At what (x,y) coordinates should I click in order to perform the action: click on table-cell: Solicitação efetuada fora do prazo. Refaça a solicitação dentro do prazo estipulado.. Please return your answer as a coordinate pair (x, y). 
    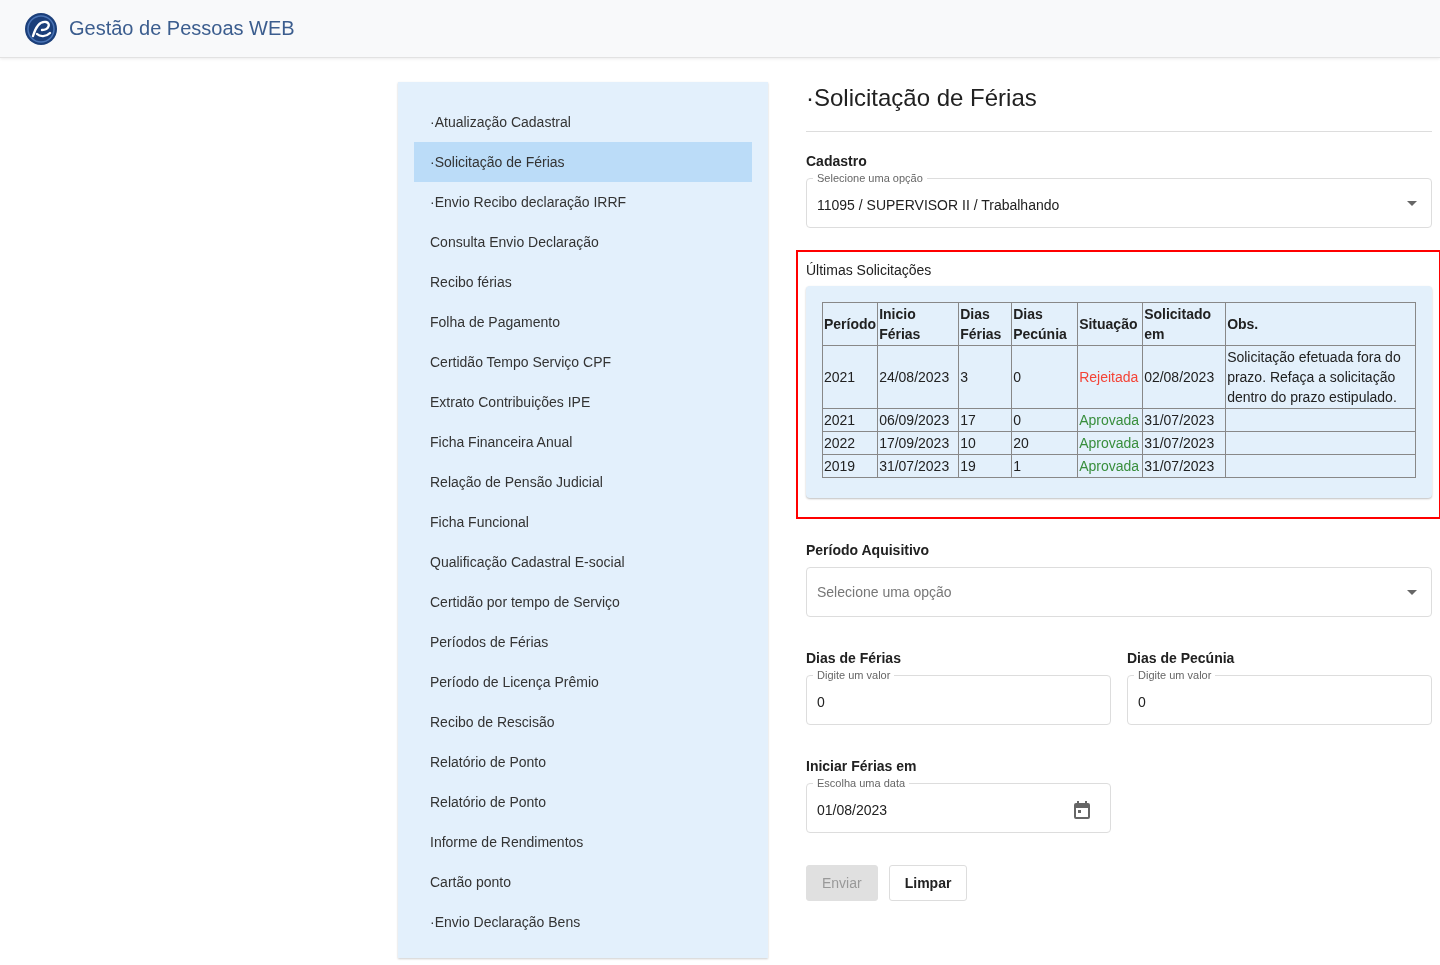
    Looking at the image, I should click on (1320, 377).